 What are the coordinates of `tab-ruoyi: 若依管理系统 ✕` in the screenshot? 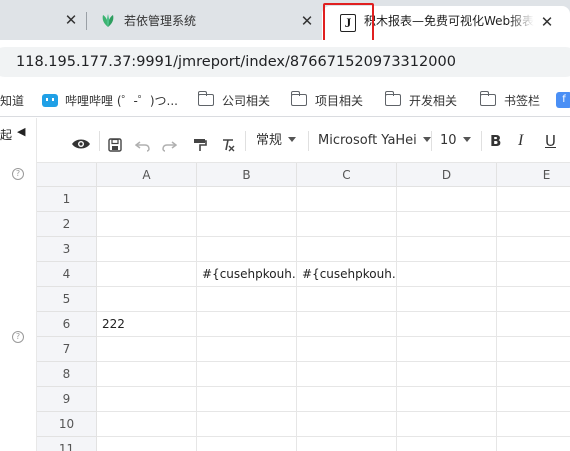 It's located at (204, 21).